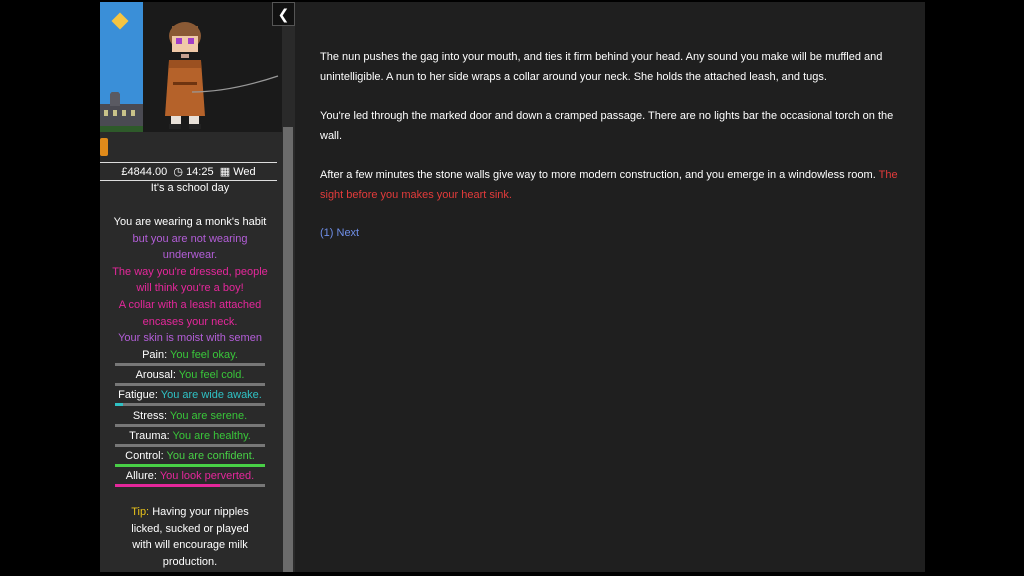  What do you see at coordinates (244, 172) in the screenshot?
I see `day-value: Wed` at bounding box center [244, 172].